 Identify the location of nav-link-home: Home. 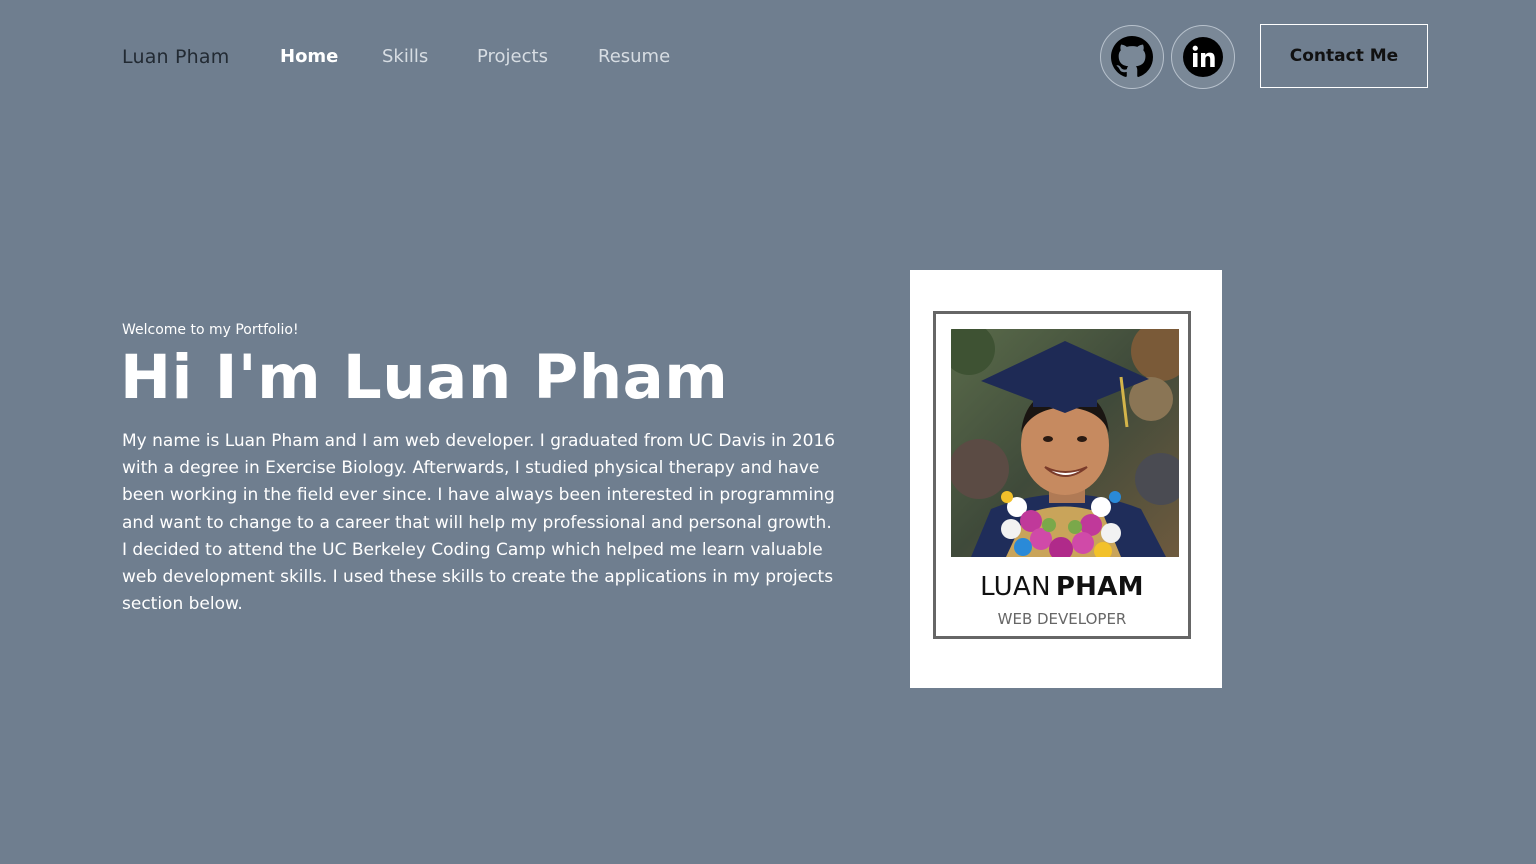
(309, 56).